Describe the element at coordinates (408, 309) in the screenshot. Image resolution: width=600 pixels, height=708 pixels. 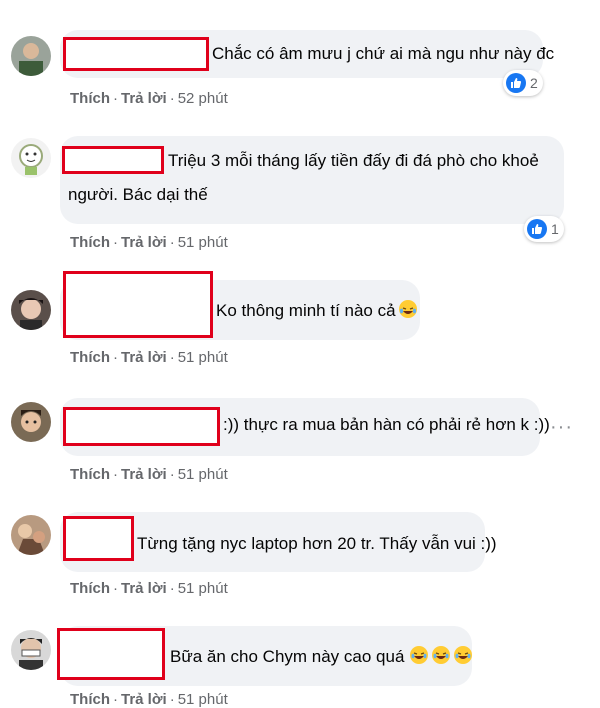
I see `rolling-laughing-emoji` at that location.